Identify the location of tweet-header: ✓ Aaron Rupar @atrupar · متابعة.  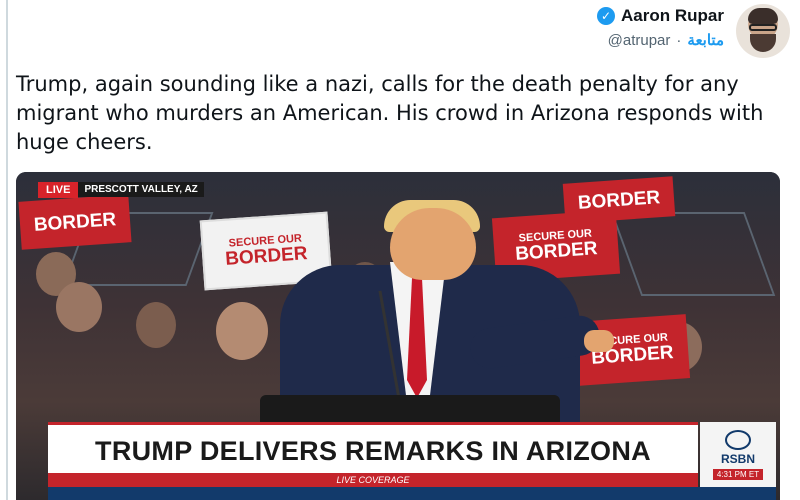
(640, 31).